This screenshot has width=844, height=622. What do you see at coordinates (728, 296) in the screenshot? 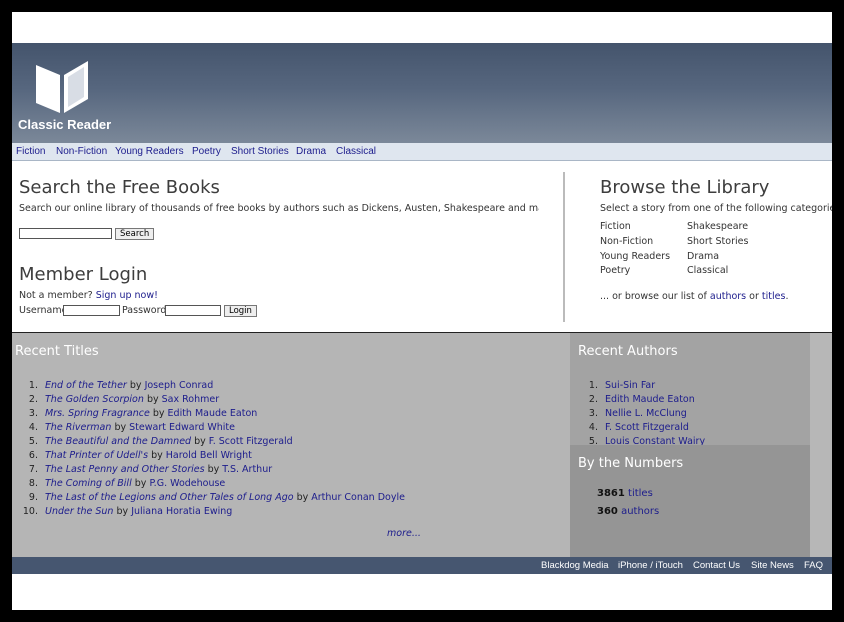
I see `browse-authors-link: authors` at bounding box center [728, 296].